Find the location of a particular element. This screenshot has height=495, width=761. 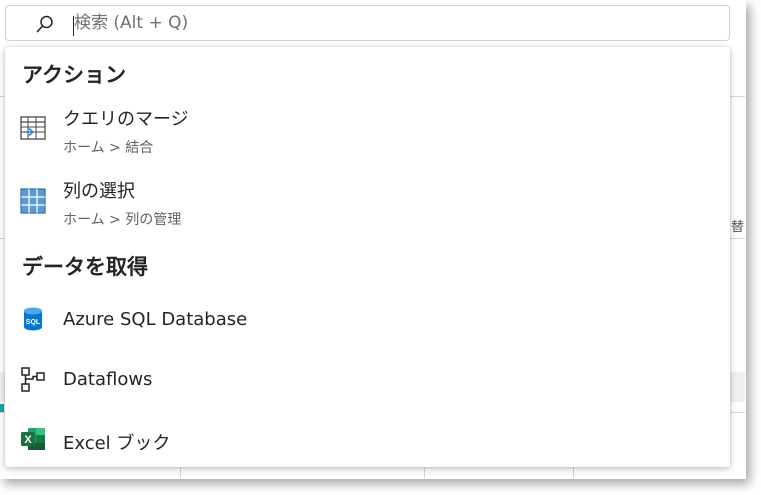

result-item-merge-queries: クエリのマージ ホーム > 結合 is located at coordinates (367, 131).